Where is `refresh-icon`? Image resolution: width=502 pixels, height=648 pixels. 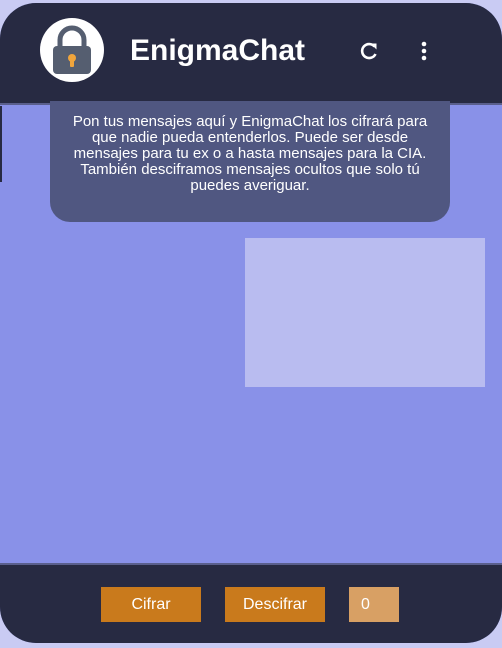 refresh-icon is located at coordinates (369, 51).